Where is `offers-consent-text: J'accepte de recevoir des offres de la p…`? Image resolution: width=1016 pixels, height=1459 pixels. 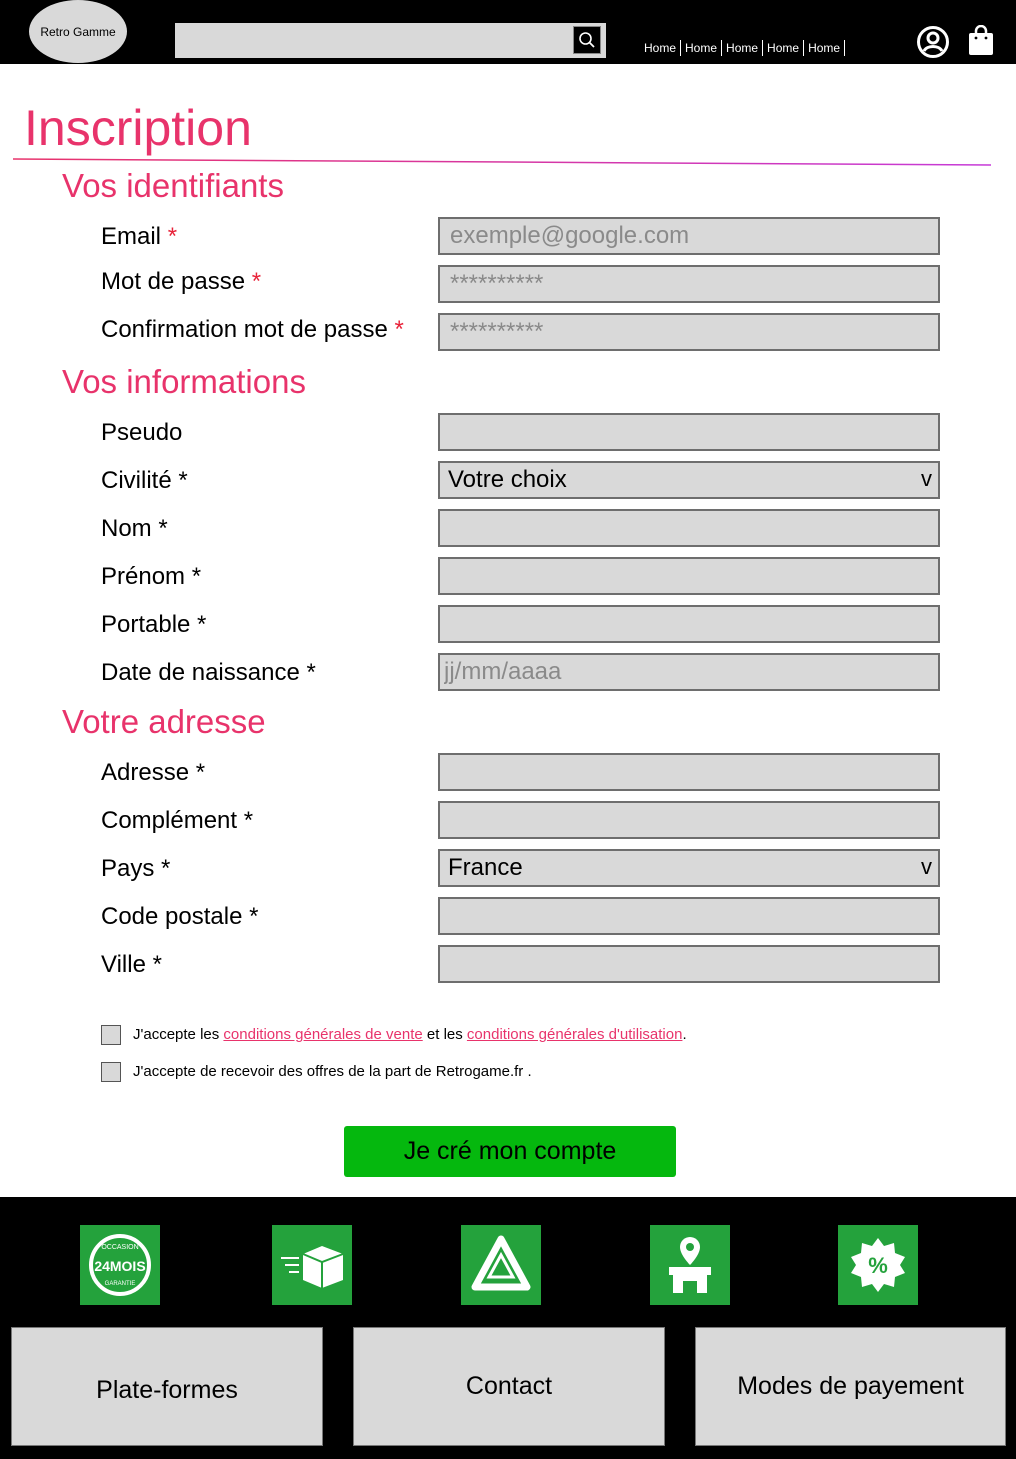
offers-consent-text: J'accepte de recevoir des offres de la p… is located at coordinates (332, 1071).